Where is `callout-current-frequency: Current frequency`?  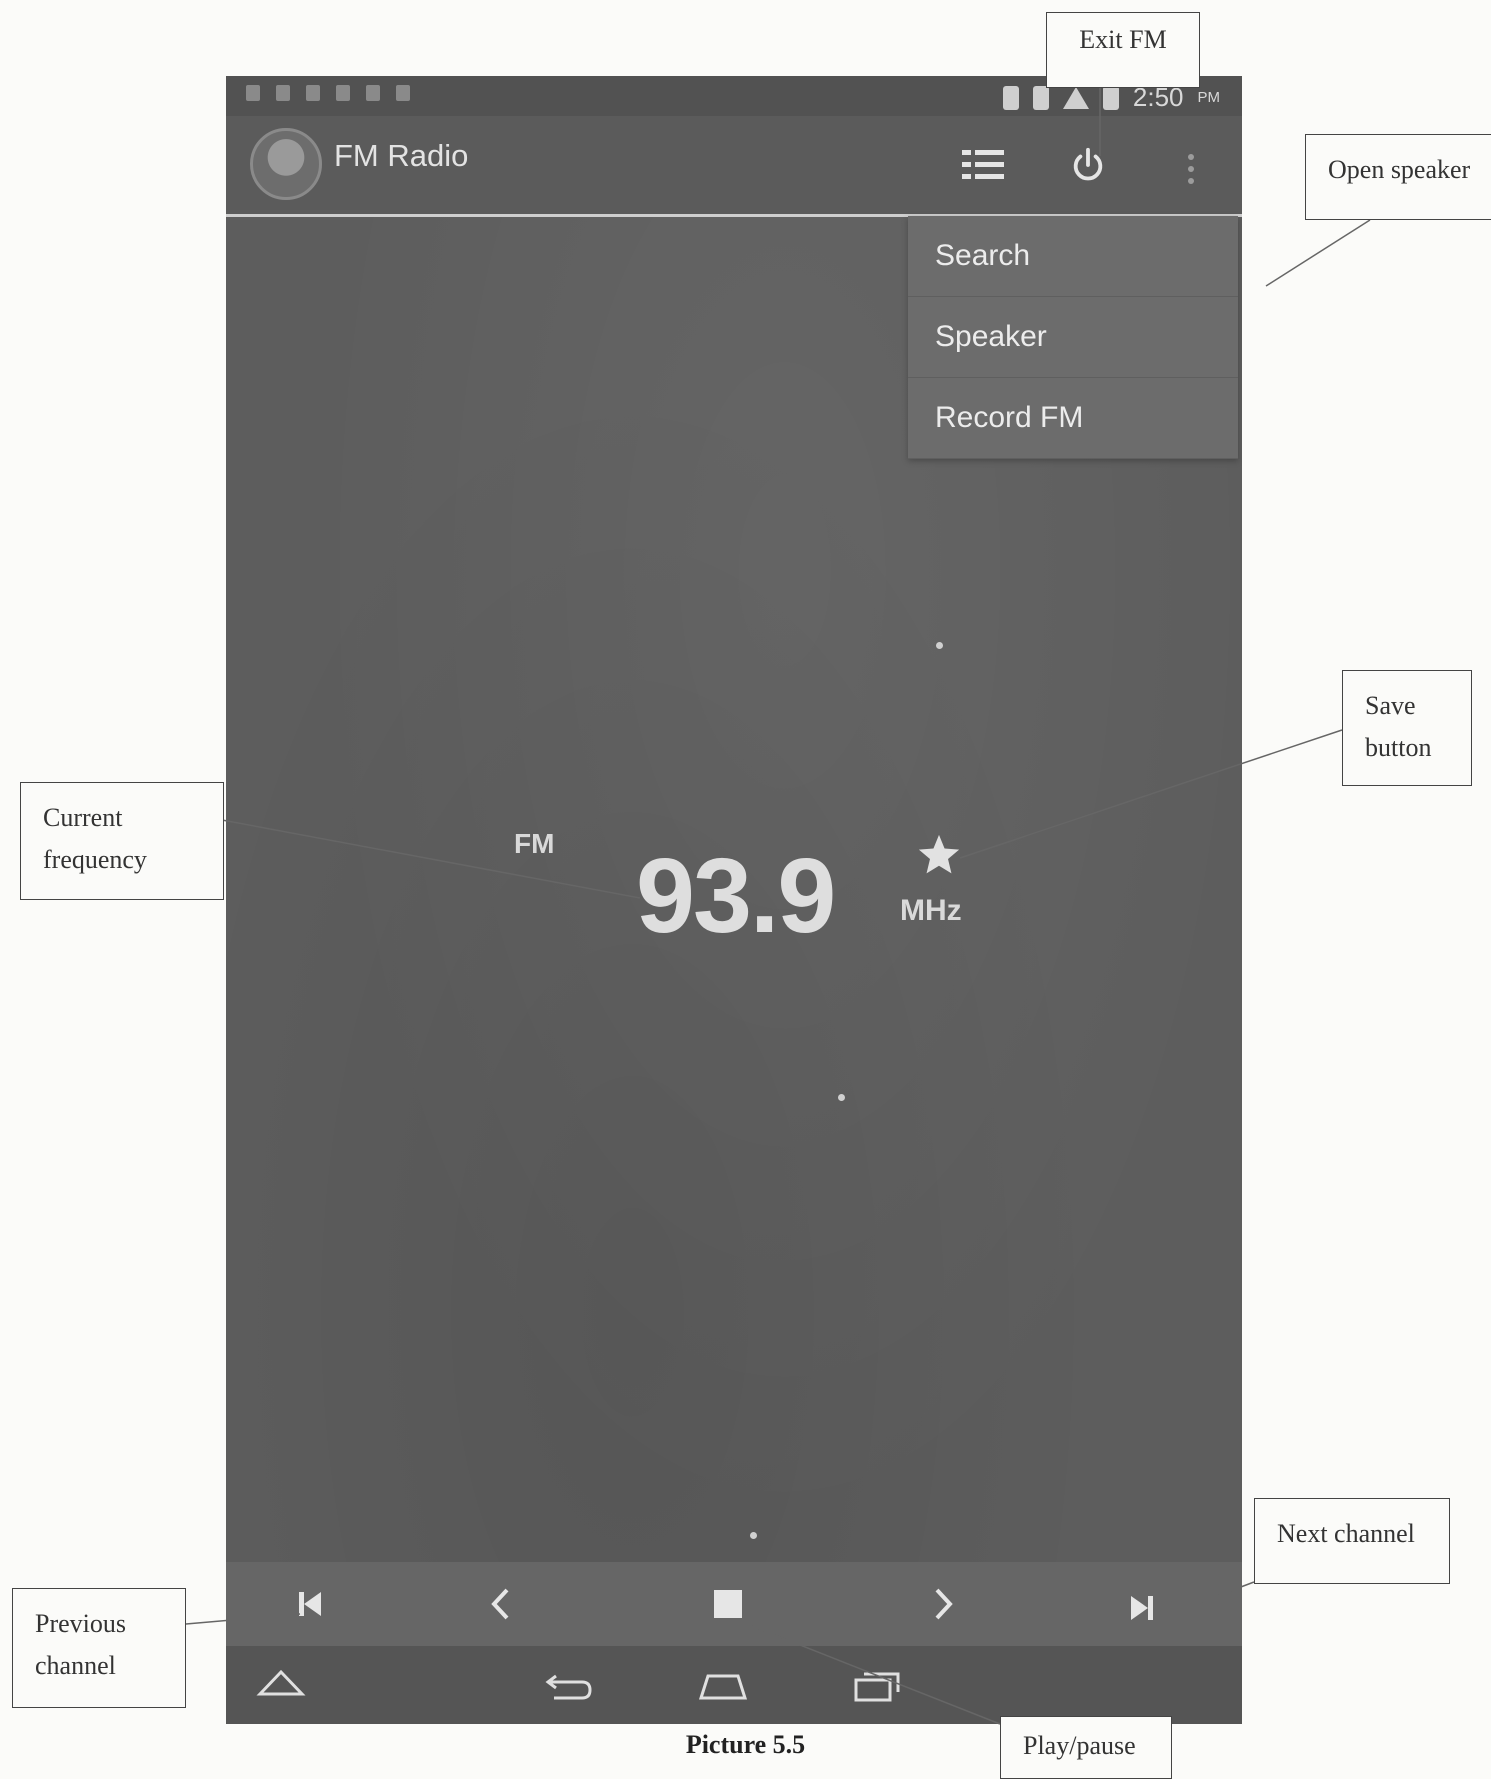
callout-current-frequency: Current frequency is located at coordinates (122, 841).